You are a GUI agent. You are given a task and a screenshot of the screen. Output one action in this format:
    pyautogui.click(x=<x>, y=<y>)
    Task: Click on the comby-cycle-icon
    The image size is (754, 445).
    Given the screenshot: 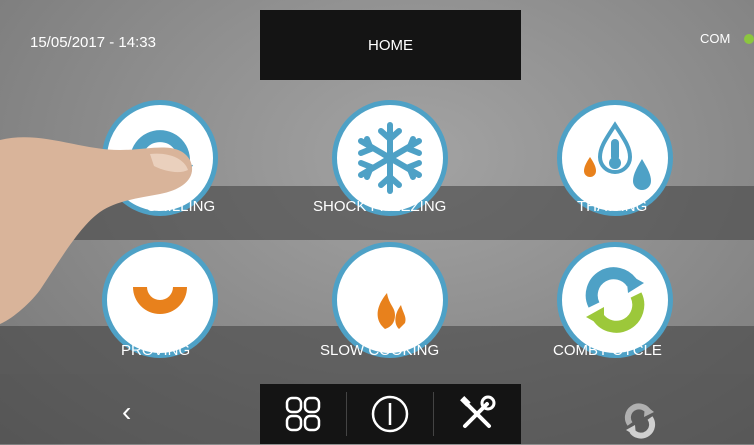 What is the action you would take?
    pyautogui.click(x=615, y=300)
    